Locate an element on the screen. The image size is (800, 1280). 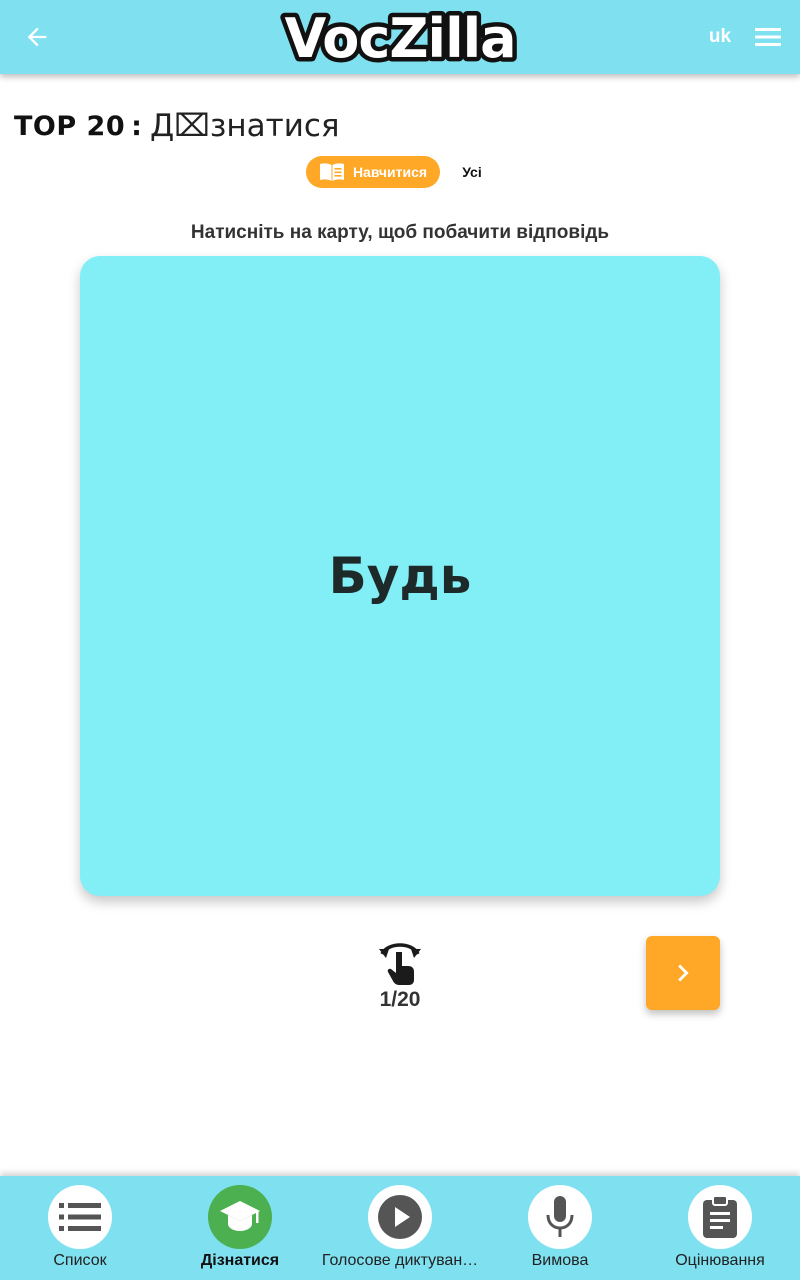
menu-button is located at coordinates (768, 37).